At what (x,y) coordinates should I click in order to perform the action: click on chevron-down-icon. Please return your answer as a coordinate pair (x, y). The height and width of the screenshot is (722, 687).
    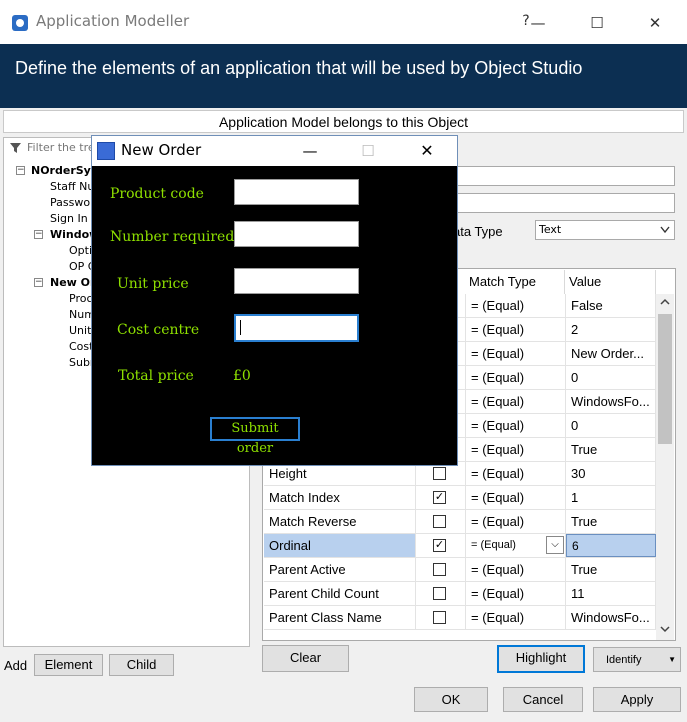
    Looking at the image, I should click on (665, 230).